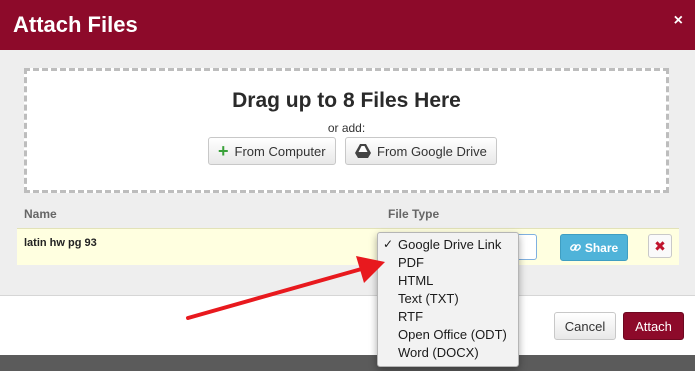 The height and width of the screenshot is (371, 695). Describe the element at coordinates (411, 316) in the screenshot. I see `menu-item-label: RTF` at that location.